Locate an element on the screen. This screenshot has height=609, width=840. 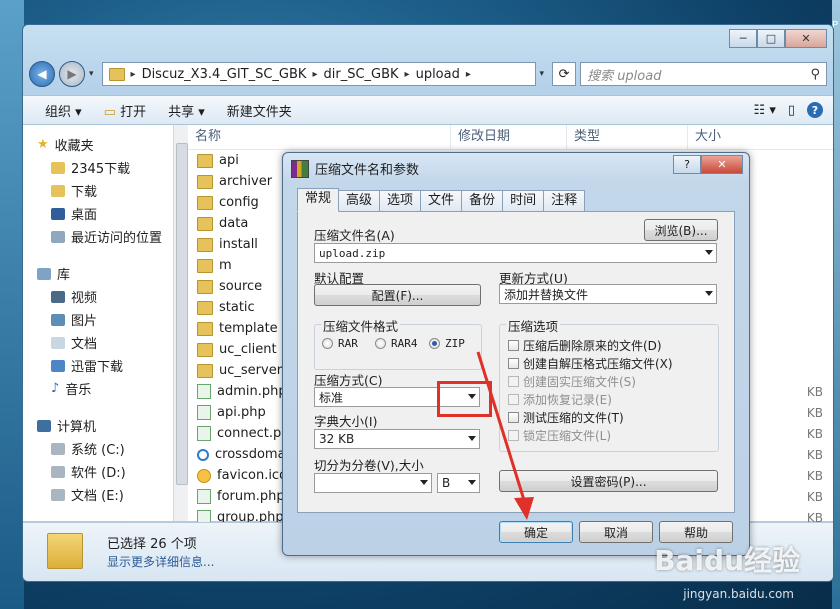
update-mode-select: 添加并替换文件 is located at coordinates (608, 294).